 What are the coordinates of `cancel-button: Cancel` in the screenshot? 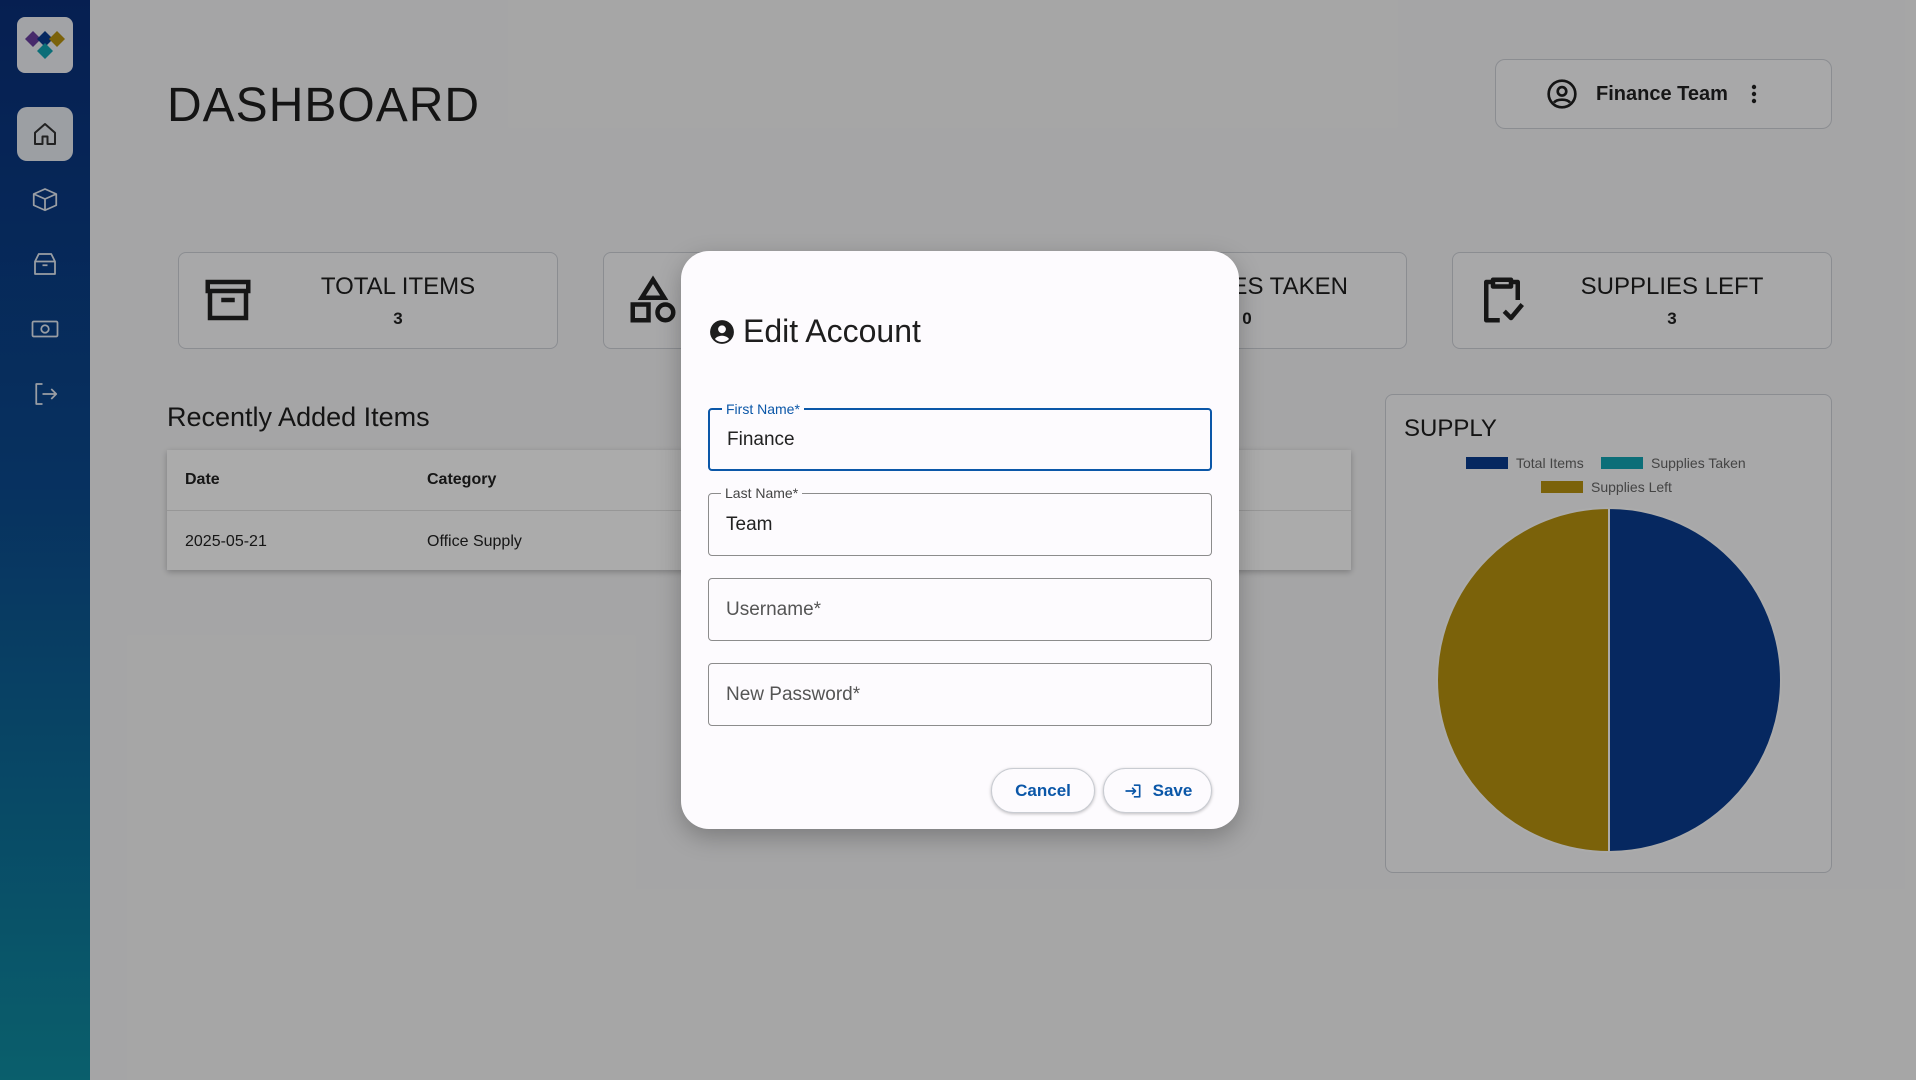 It's located at (1043, 790).